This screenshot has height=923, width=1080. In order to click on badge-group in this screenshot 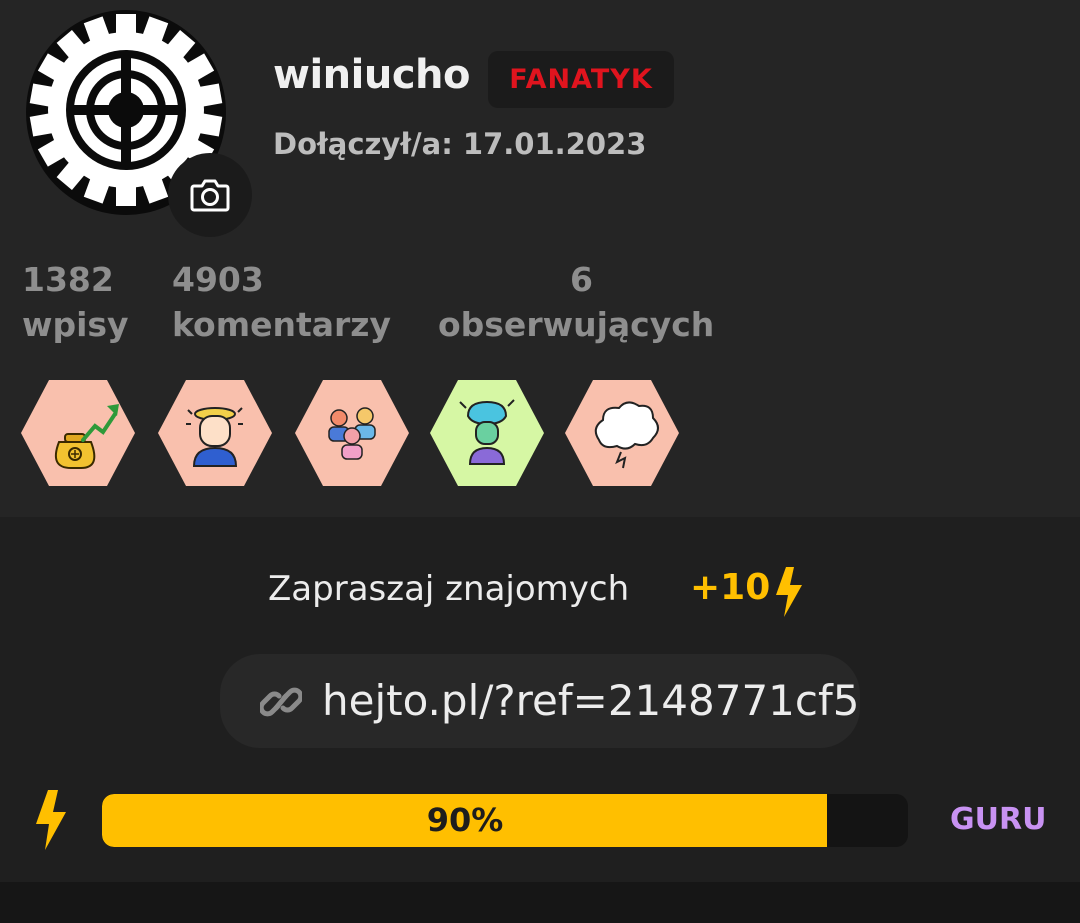, I will do `click(352, 433)`.